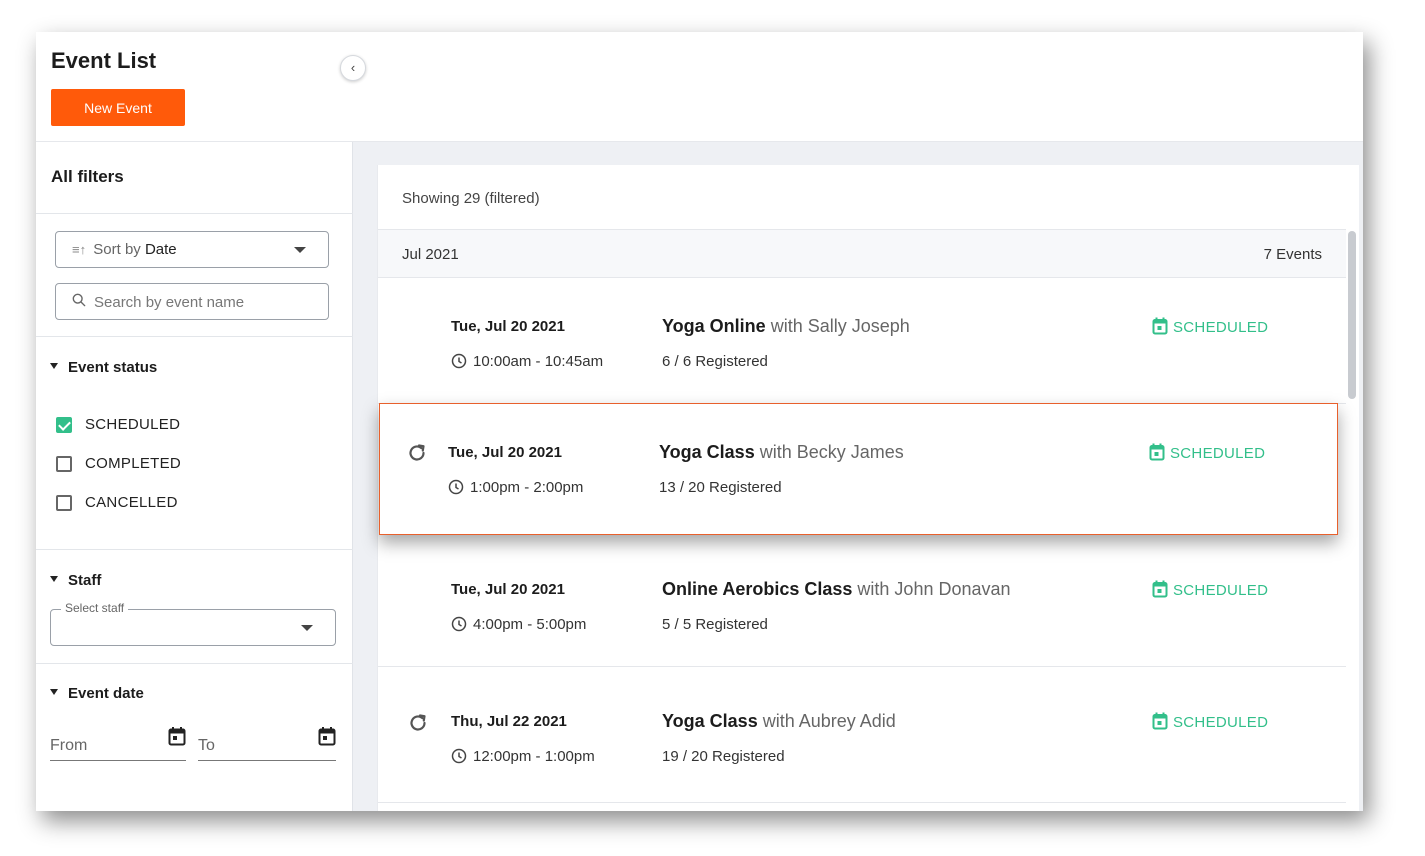 This screenshot has height=856, width=1425. I want to click on event-date: Thu, Jul 22 2021, so click(509, 721).